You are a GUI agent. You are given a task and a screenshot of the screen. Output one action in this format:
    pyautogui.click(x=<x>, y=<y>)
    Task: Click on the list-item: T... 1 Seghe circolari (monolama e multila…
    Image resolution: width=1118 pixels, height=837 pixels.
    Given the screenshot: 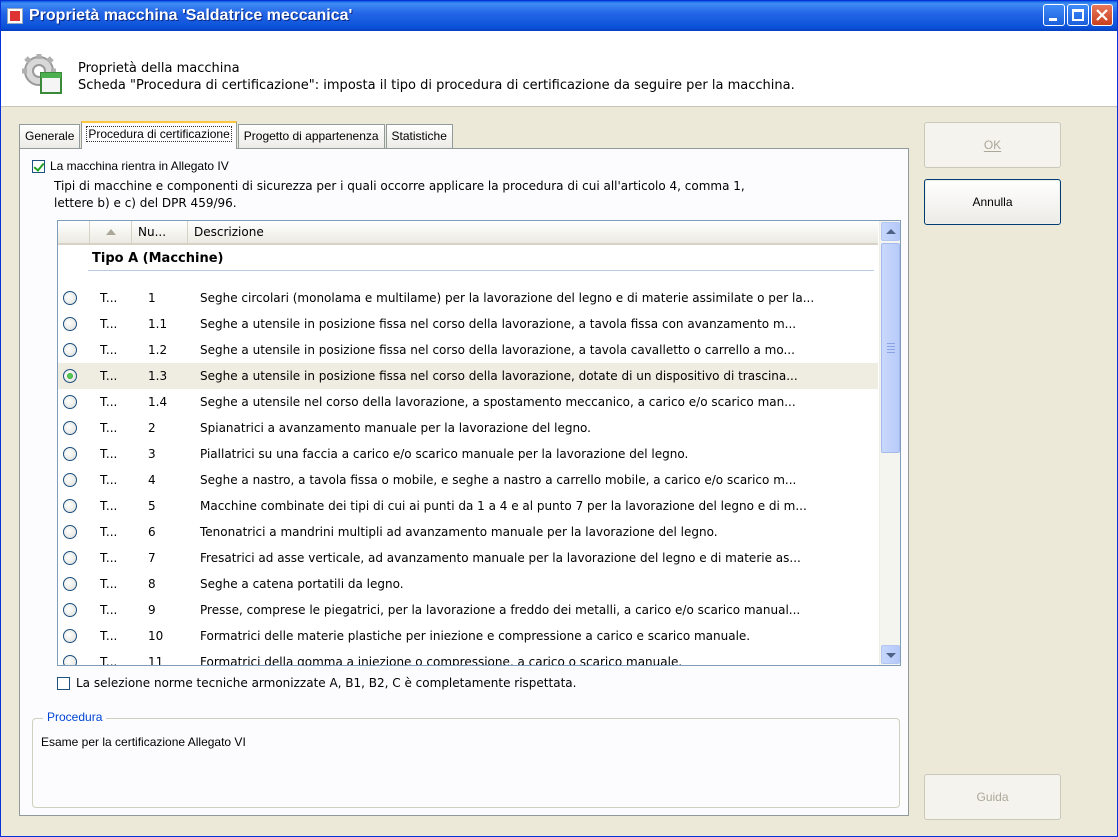 What is the action you would take?
    pyautogui.click(x=468, y=298)
    